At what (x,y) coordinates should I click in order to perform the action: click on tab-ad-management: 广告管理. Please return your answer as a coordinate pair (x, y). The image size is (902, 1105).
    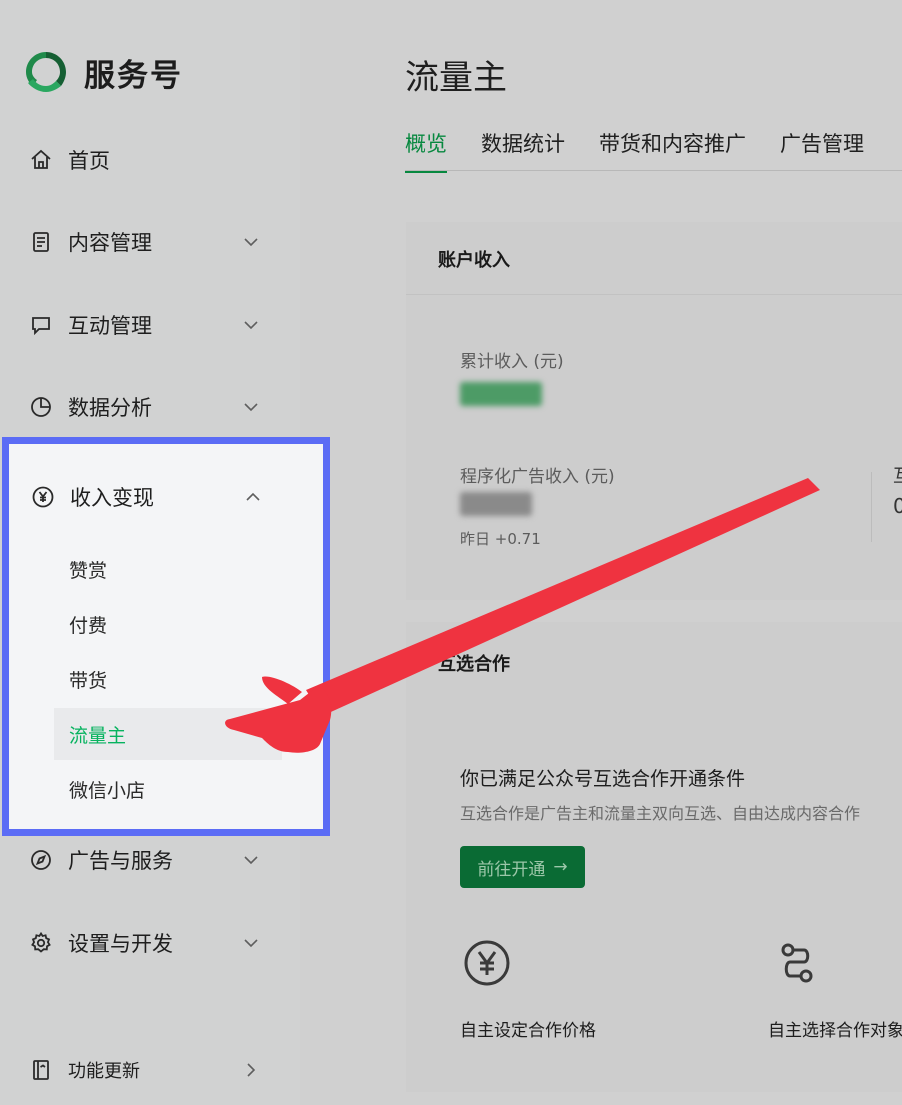
    Looking at the image, I should click on (822, 150).